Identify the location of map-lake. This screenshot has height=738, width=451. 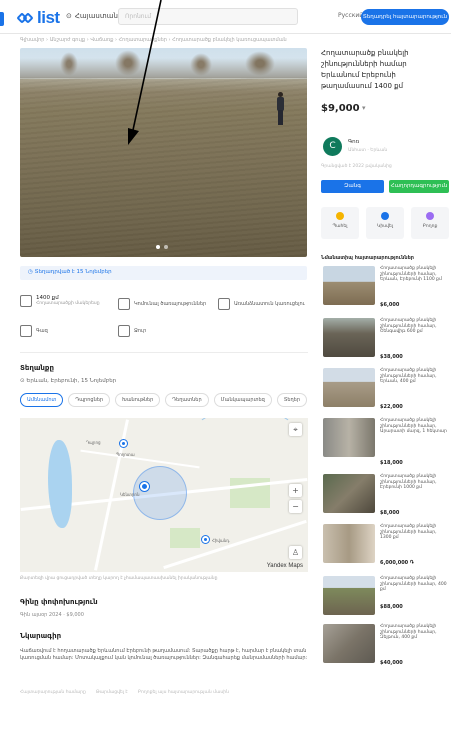
(60, 484).